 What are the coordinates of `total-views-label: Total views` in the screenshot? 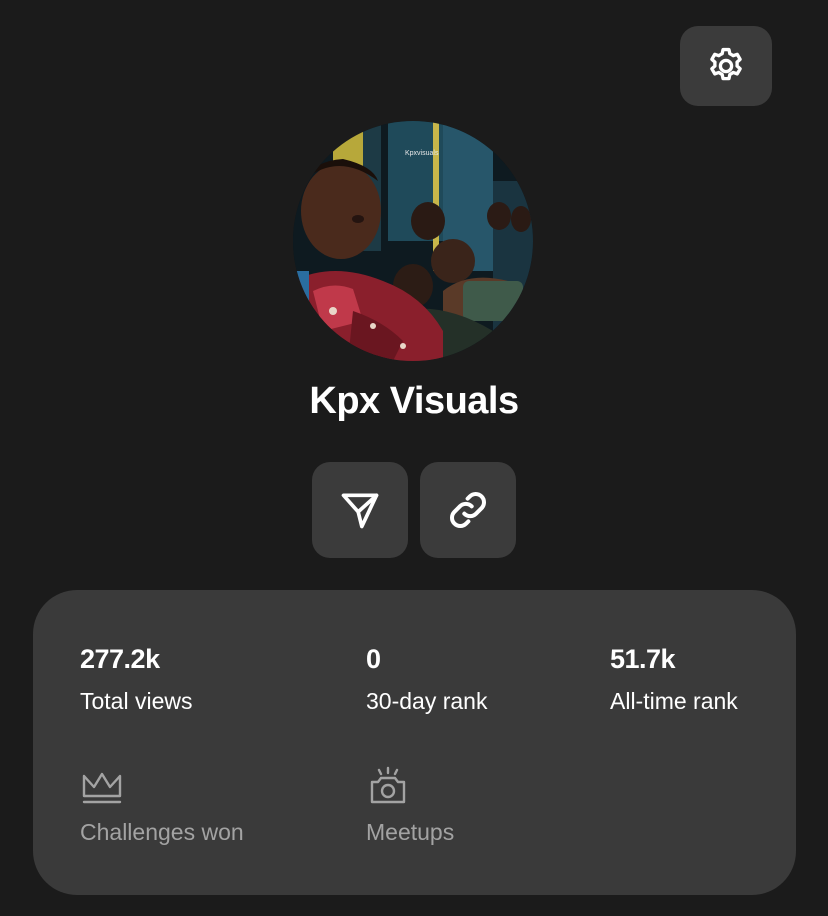 It's located at (136, 701).